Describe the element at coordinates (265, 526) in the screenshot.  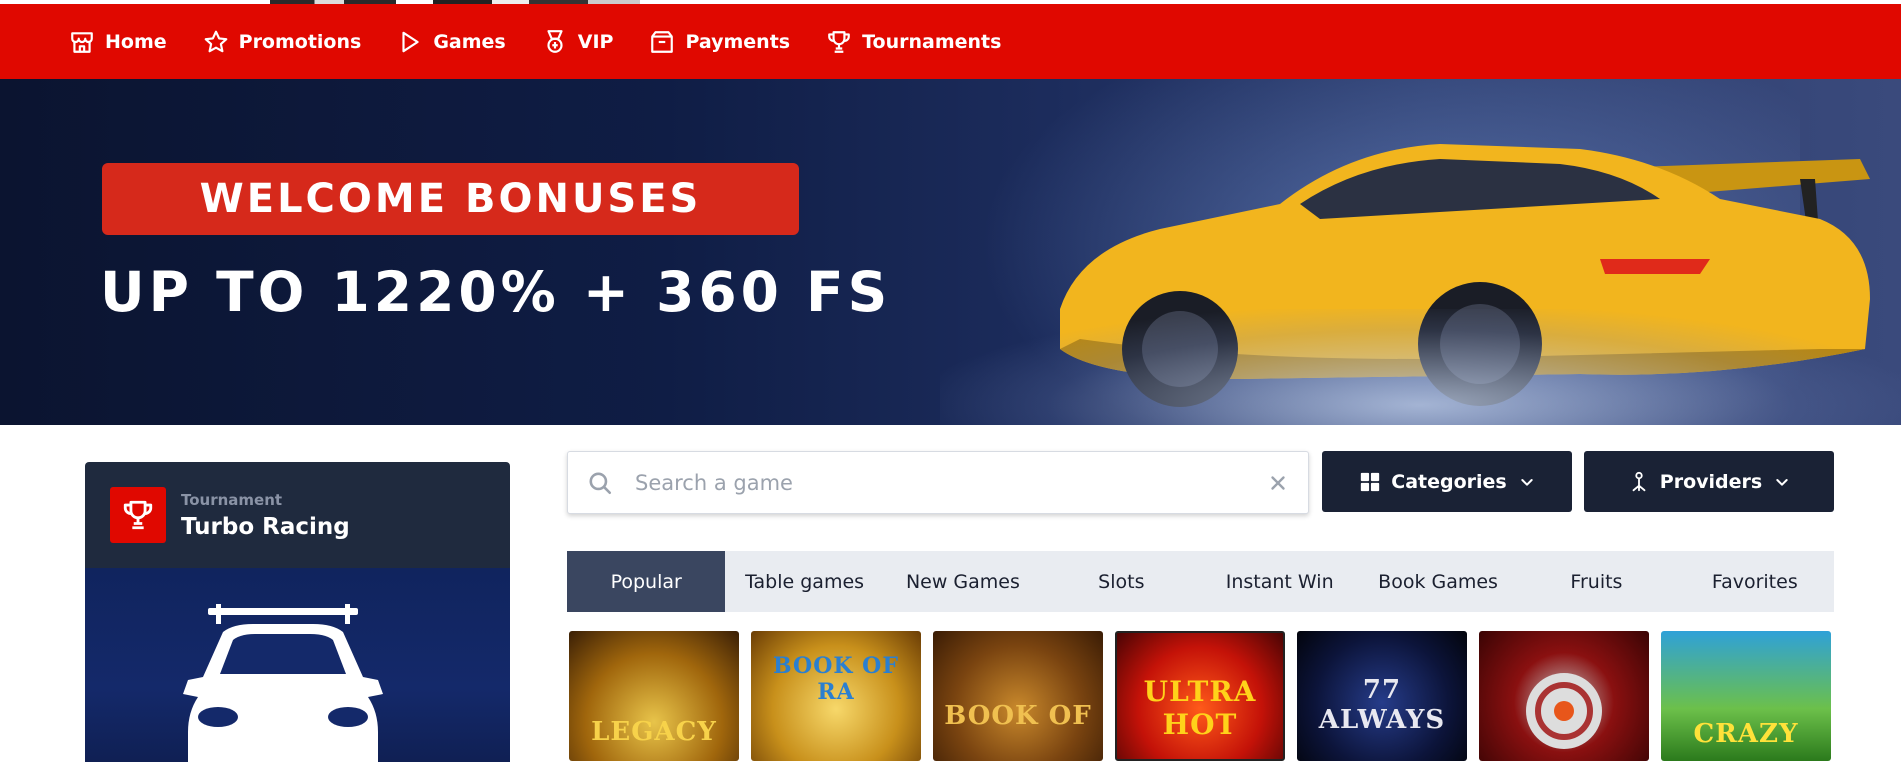
I see `tournament-name: Turbo Racing` at that location.